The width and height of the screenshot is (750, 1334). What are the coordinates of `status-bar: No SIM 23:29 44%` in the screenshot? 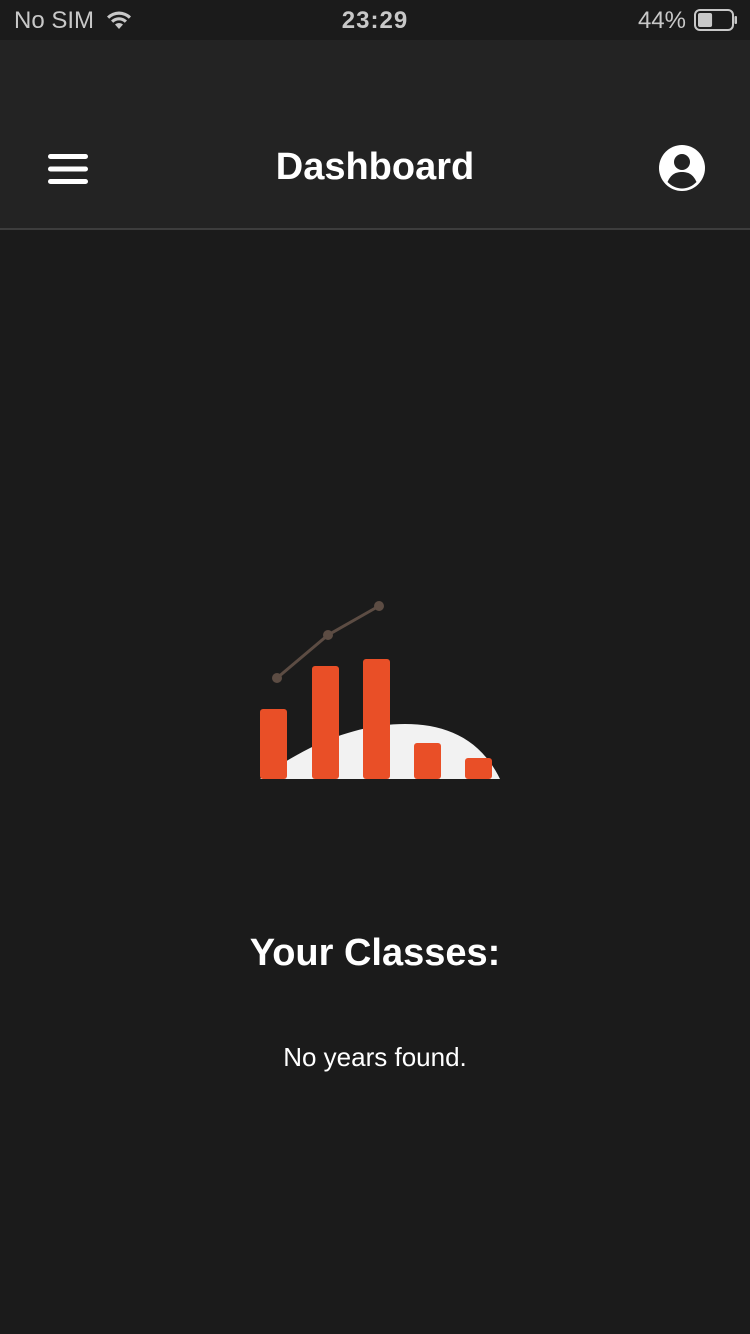 It's located at (375, 20).